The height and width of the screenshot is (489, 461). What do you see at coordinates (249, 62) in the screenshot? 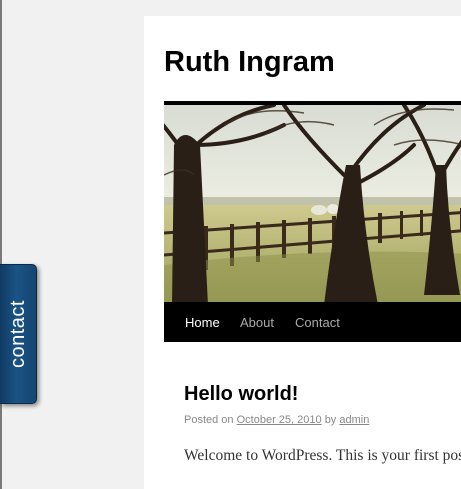
I see `site-title: Ruth Ingram` at bounding box center [249, 62].